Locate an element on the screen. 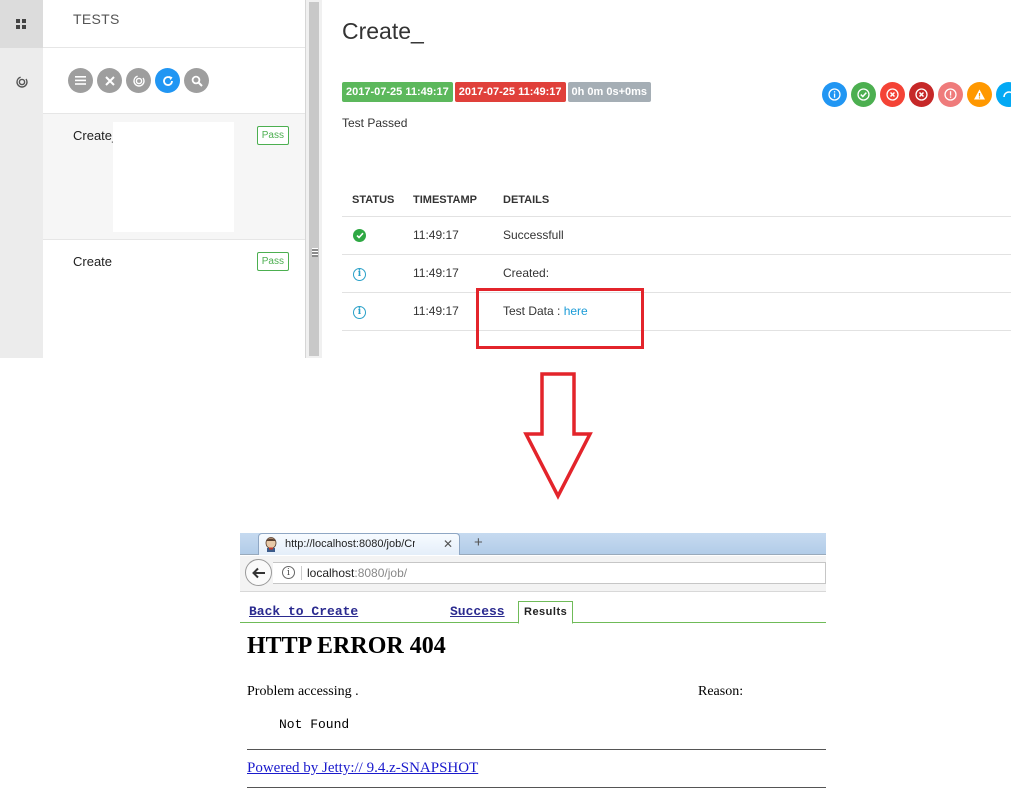  search-icon is located at coordinates (197, 81).